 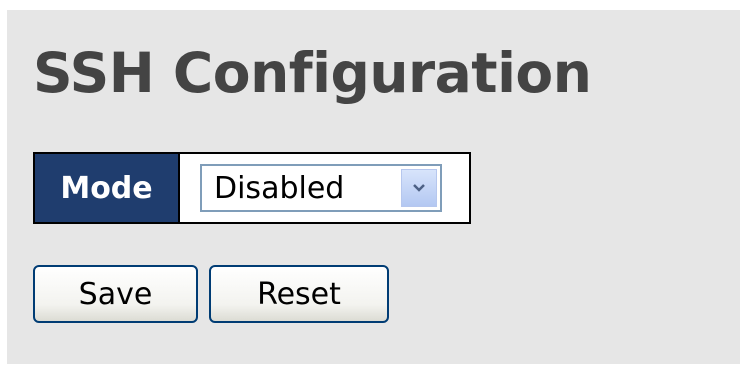 I want to click on mode-setting-row: Mode Disabled, so click(x=252, y=188).